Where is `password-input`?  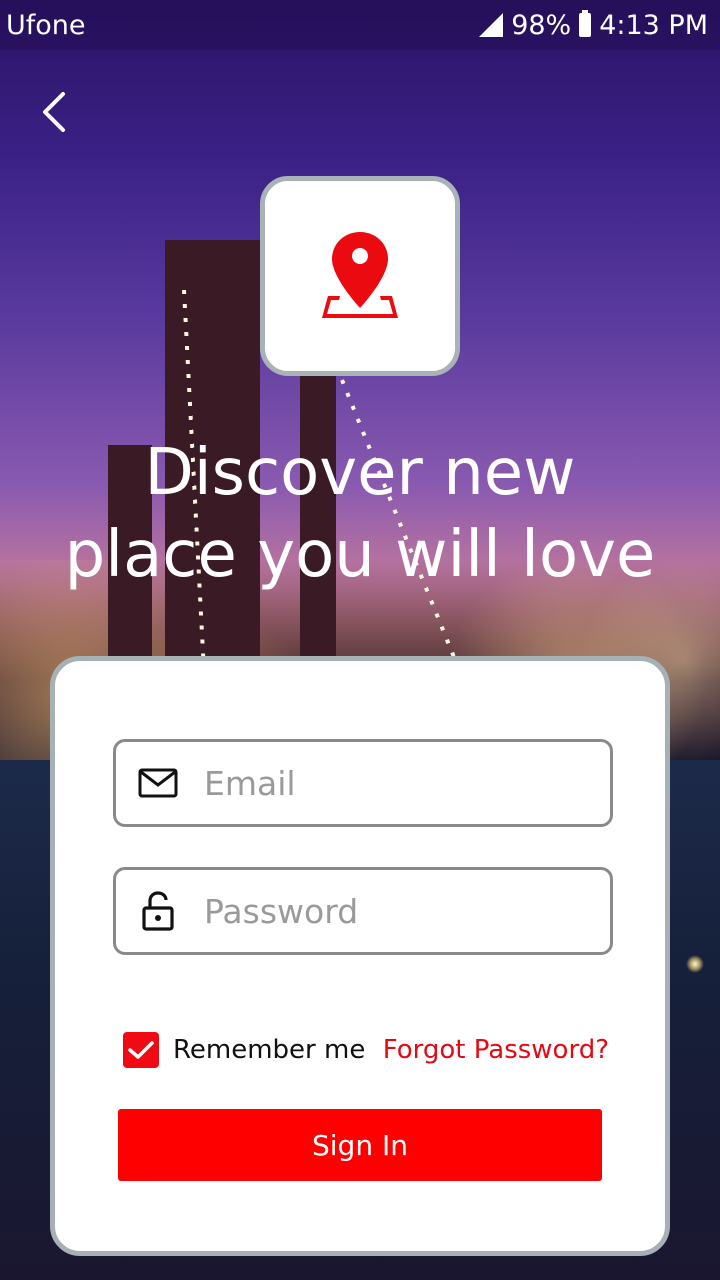 password-input is located at coordinates (394, 911).